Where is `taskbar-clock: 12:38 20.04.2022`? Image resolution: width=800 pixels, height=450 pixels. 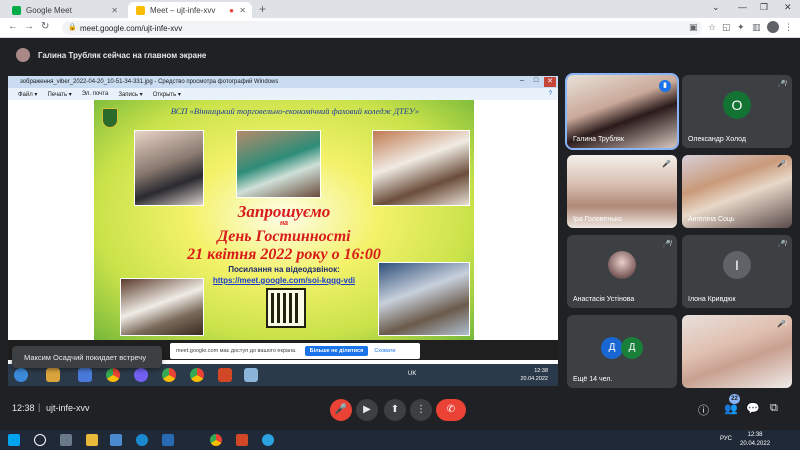 taskbar-clock: 12:38 20.04.2022 is located at coordinates (755, 440).